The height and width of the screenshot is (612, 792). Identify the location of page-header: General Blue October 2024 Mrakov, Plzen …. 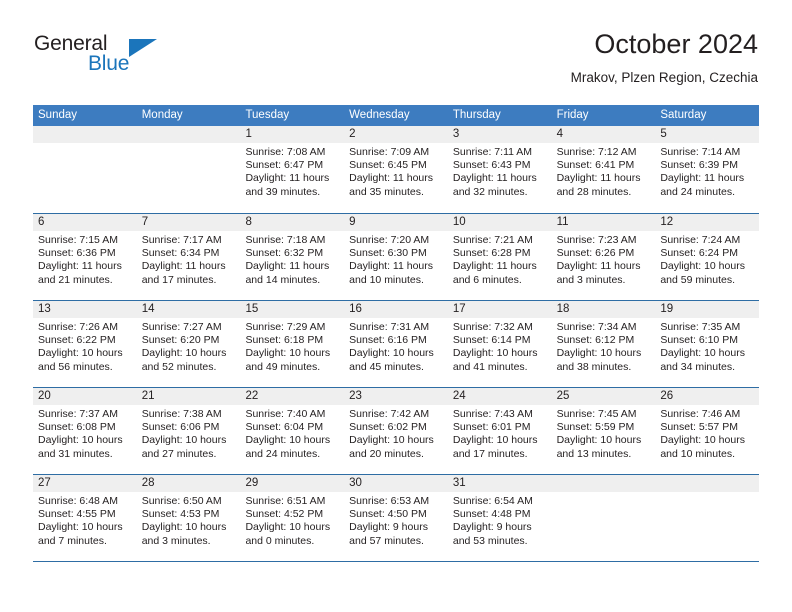
(396, 63).